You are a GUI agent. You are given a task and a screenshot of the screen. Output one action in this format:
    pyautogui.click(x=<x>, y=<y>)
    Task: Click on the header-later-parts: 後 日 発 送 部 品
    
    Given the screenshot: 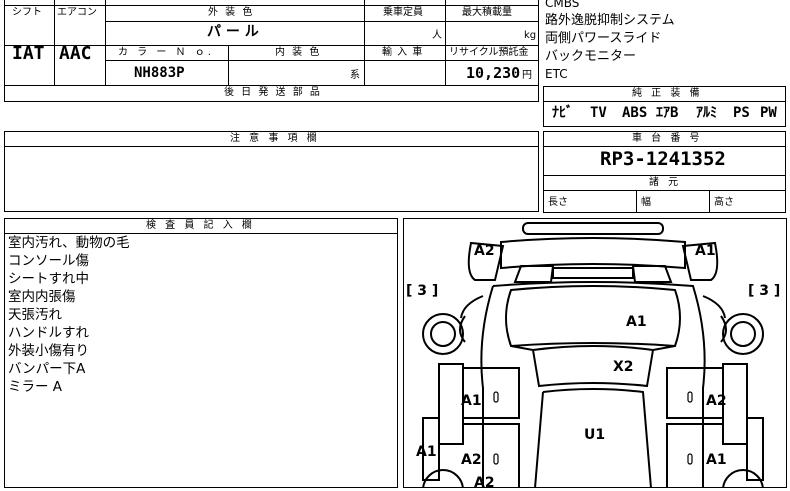 What is the action you would take?
    pyautogui.click(x=273, y=92)
    